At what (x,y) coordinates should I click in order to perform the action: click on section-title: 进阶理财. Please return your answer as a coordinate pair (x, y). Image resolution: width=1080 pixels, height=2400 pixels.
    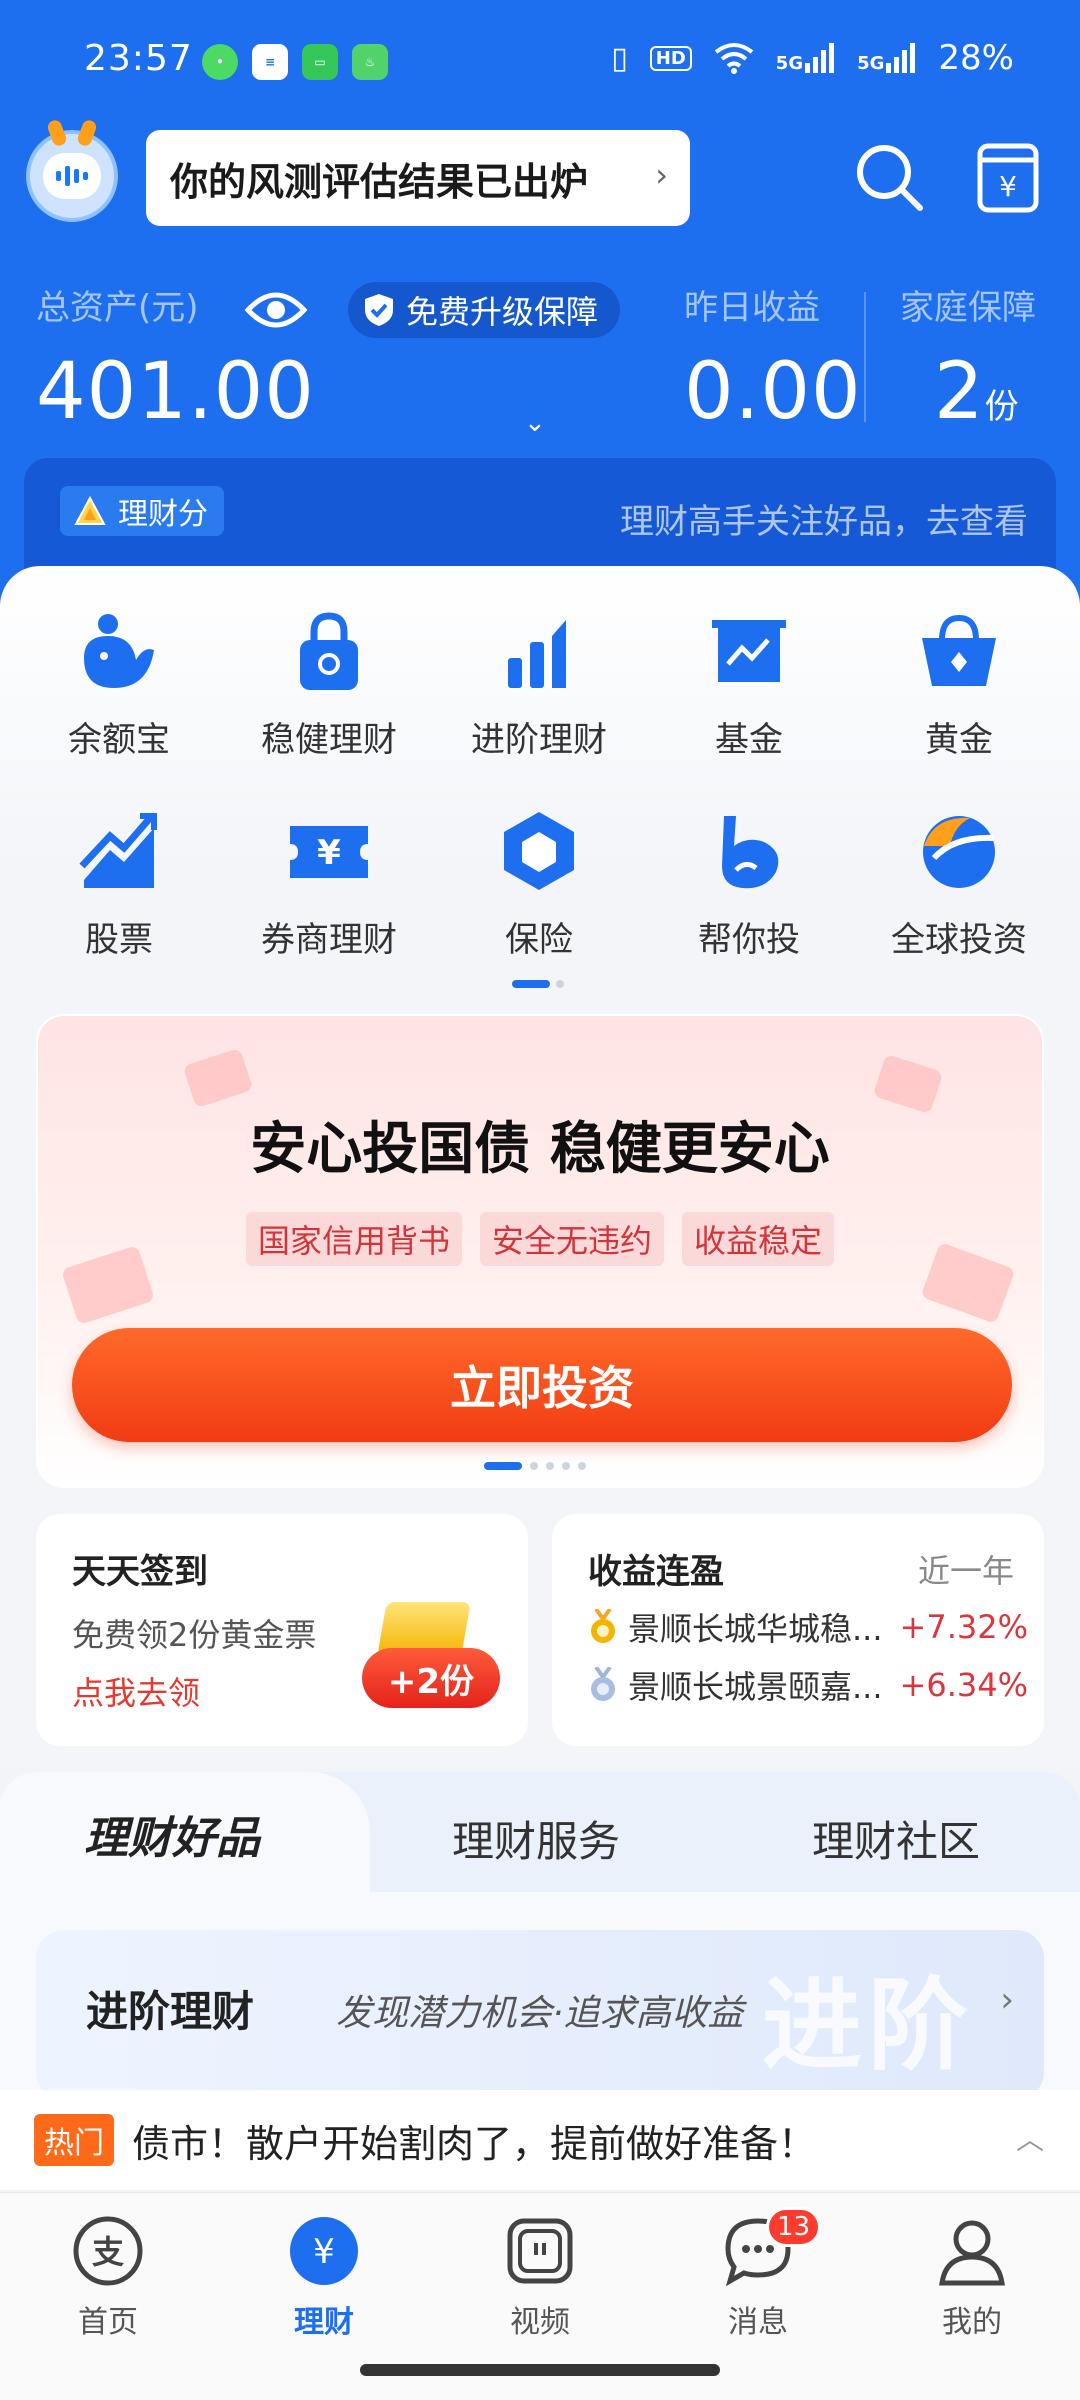
    Looking at the image, I should click on (170, 2011).